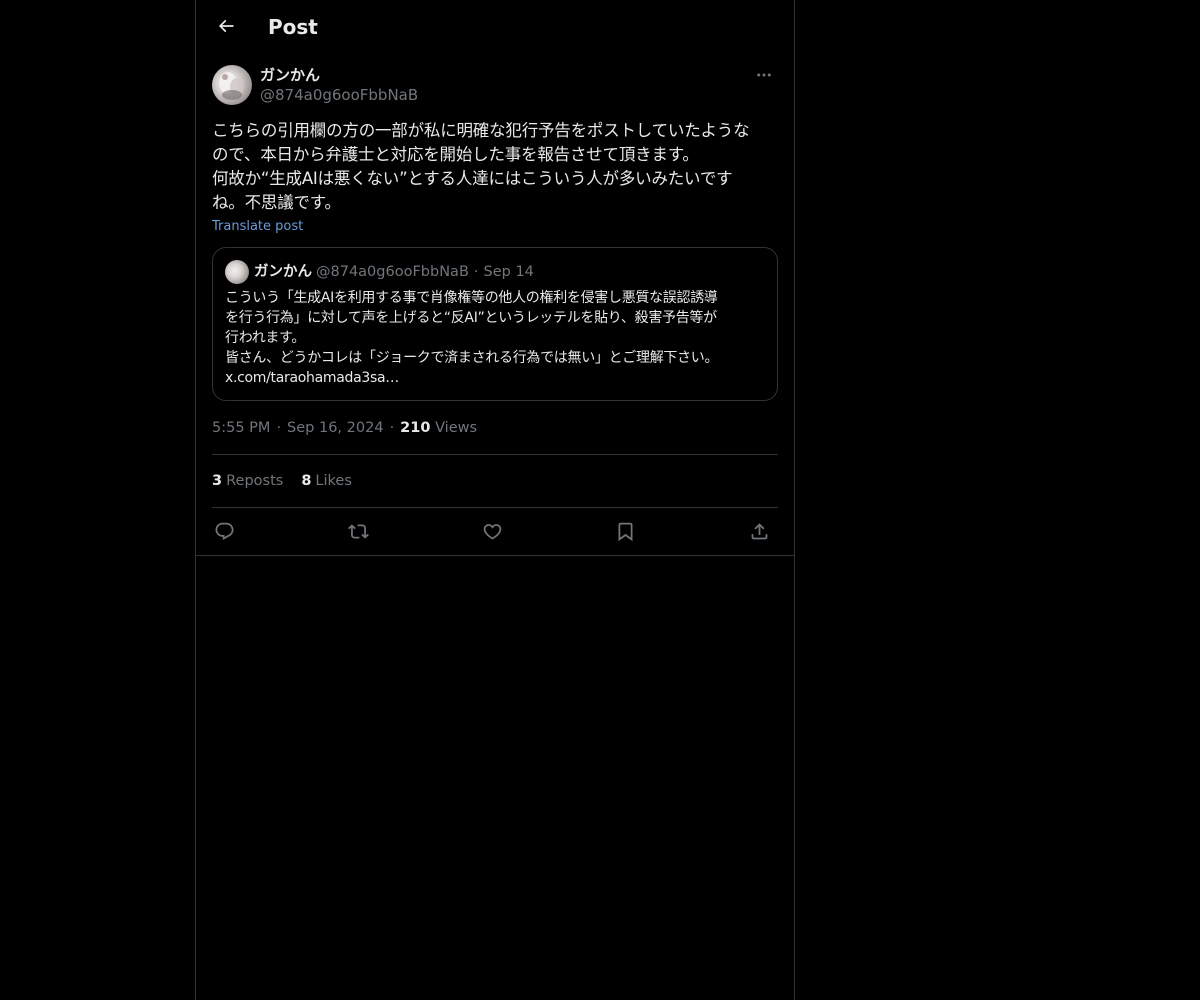  I want to click on quote-avatar, so click(237, 272).